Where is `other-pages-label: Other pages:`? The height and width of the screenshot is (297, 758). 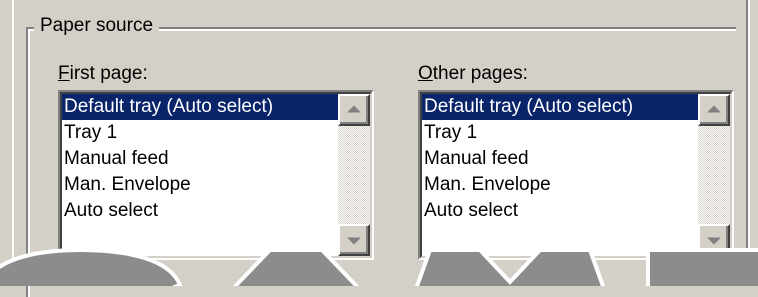 other-pages-label: Other pages: is located at coordinates (473, 74).